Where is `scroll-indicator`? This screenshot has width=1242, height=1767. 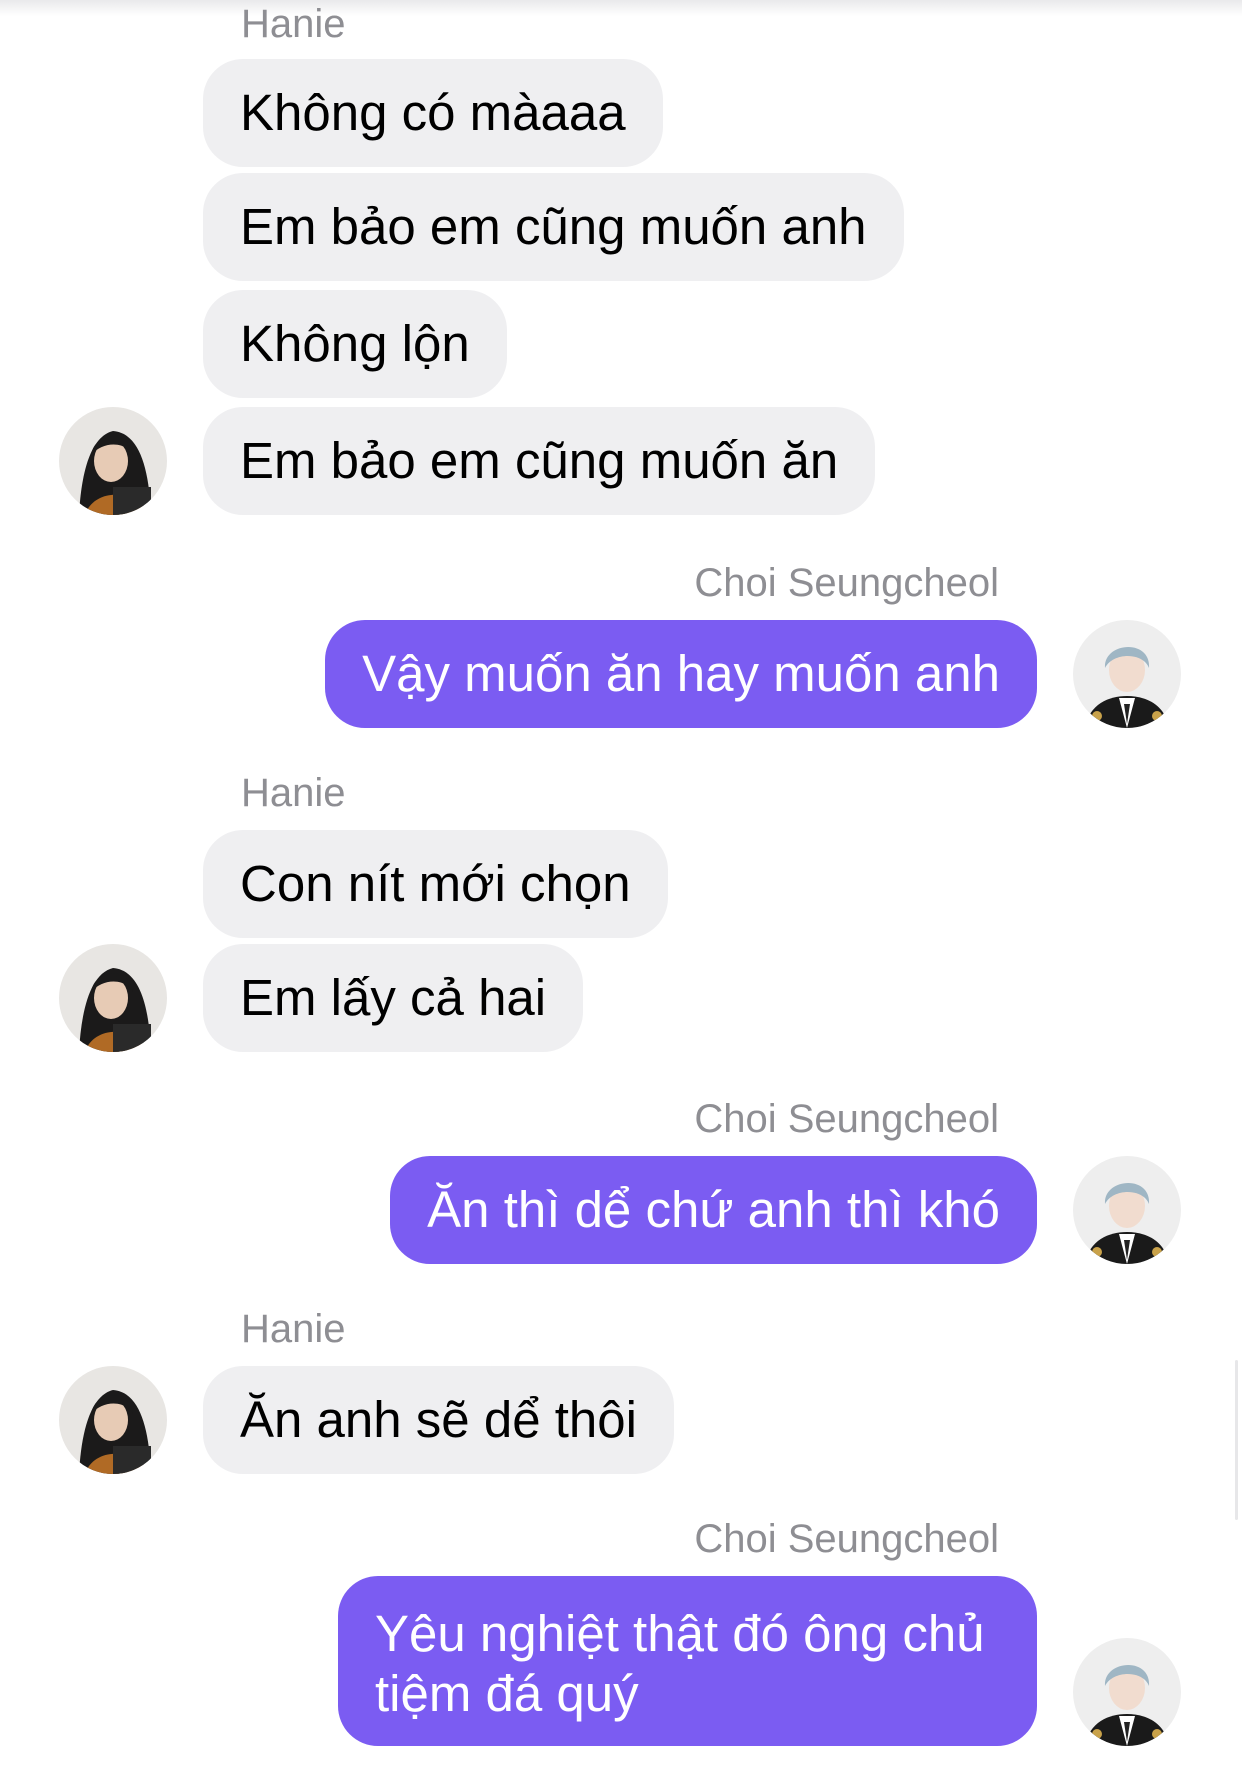 scroll-indicator is located at coordinates (1236, 1440).